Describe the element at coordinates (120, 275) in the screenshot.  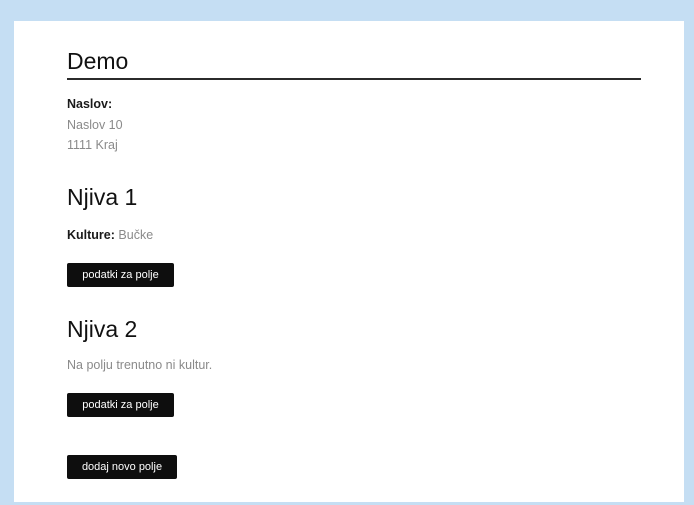
I see `field-1-details-button: podatki za polje` at that location.